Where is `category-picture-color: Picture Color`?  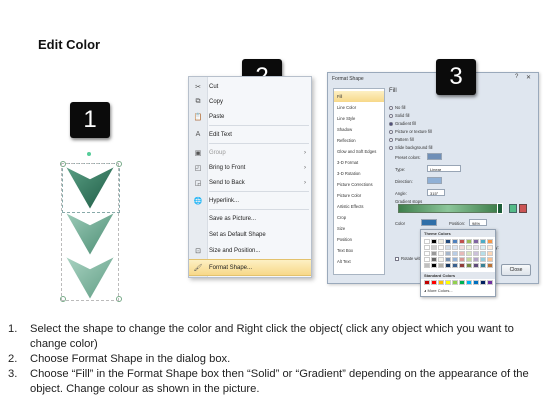 category-picture-color: Picture Color is located at coordinates (359, 195).